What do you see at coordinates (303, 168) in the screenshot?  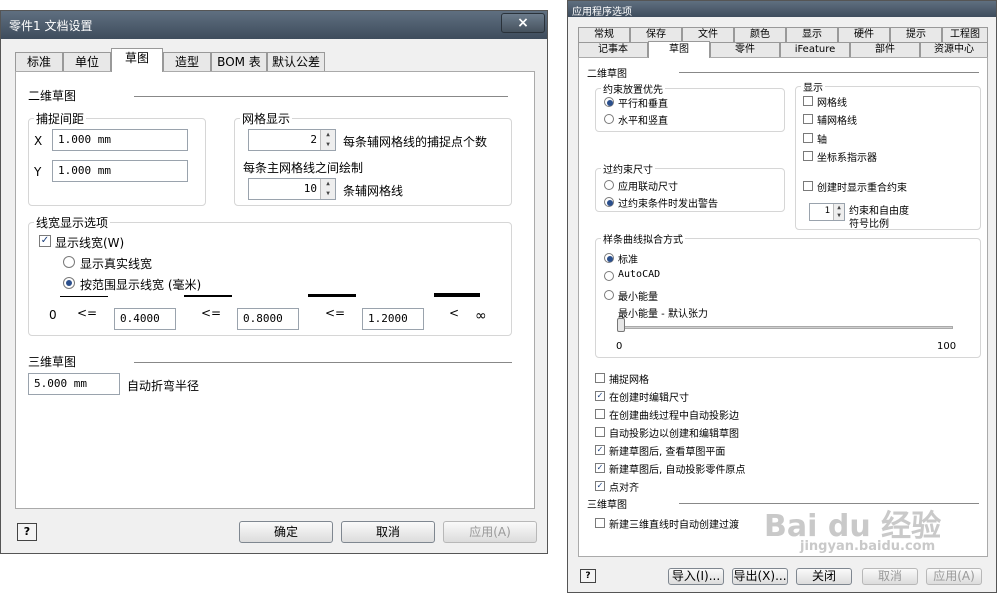 I see `major-every-label: 每条主网格线之间绘制` at bounding box center [303, 168].